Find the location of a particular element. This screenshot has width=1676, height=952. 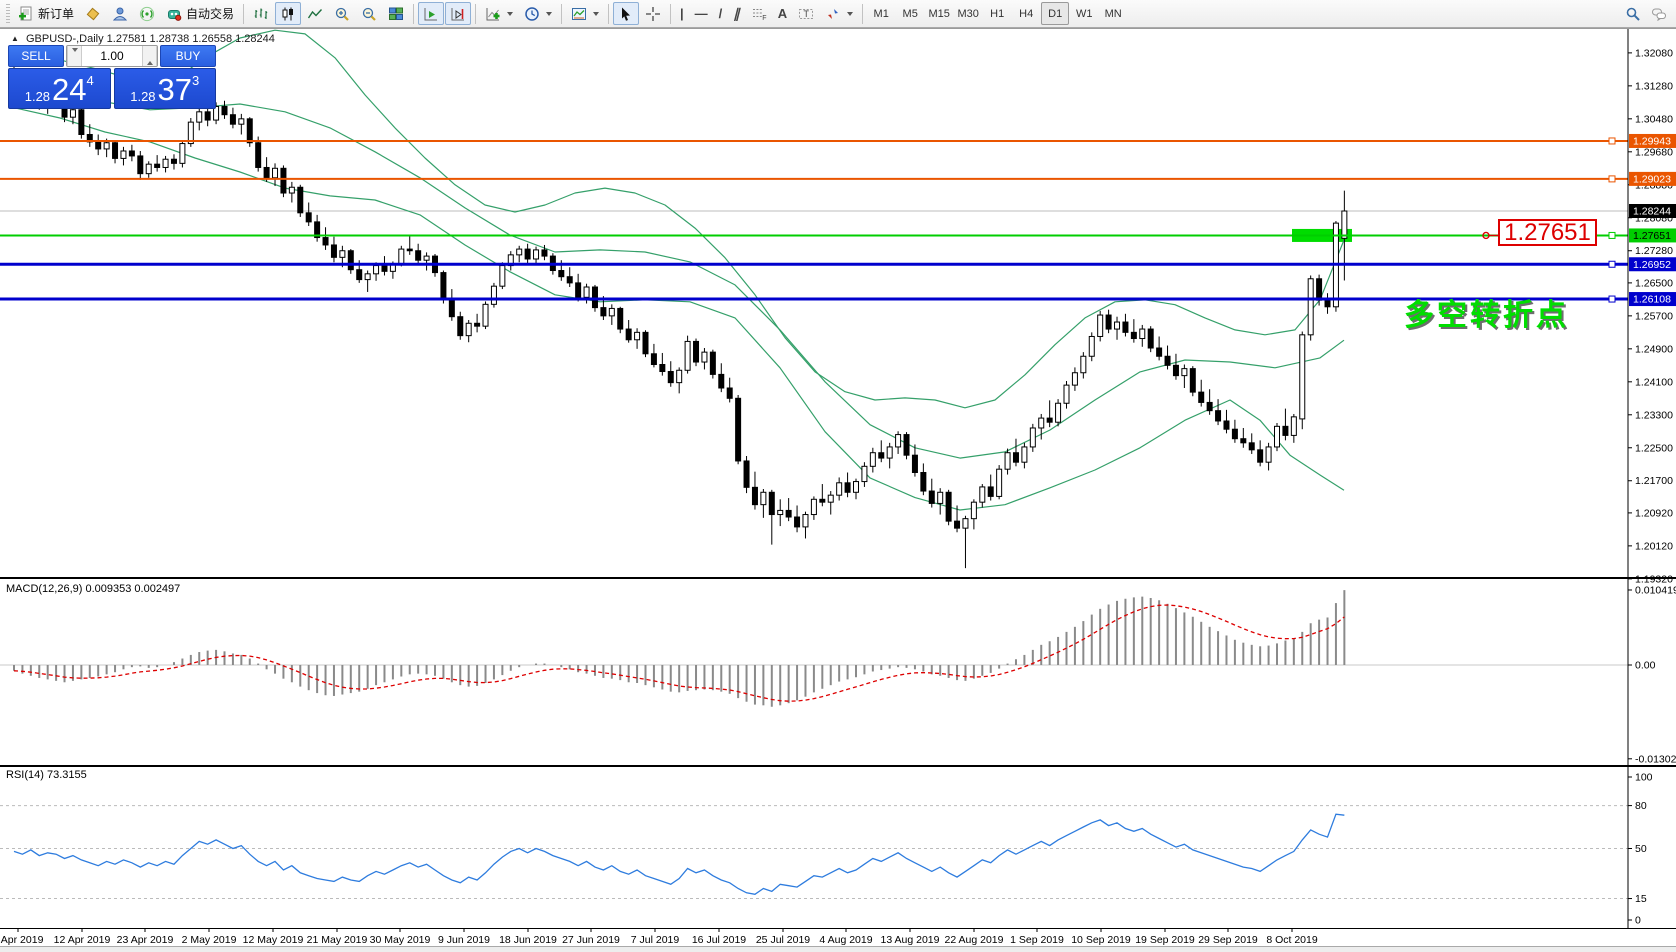

chat-icon is located at coordinates (1659, 14).